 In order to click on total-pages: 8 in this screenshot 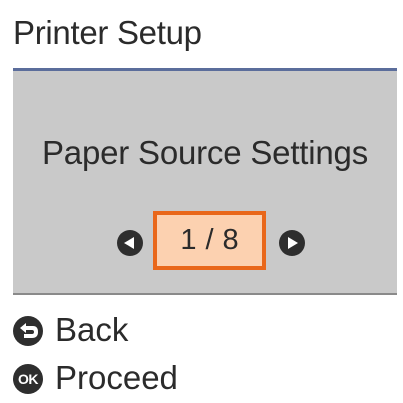, I will do `click(230, 240)`.